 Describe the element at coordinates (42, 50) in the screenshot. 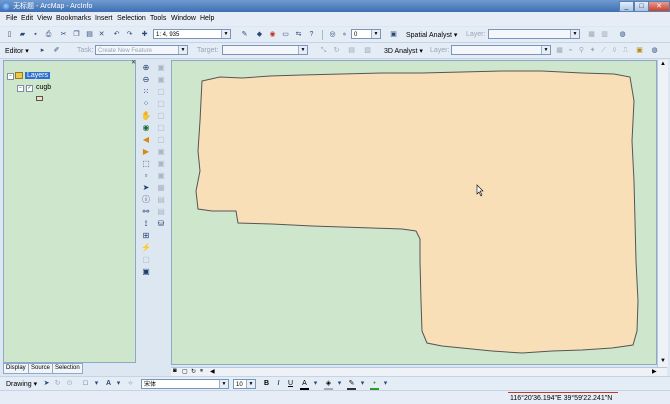

I see `edit-tool-icon: ▸` at that location.